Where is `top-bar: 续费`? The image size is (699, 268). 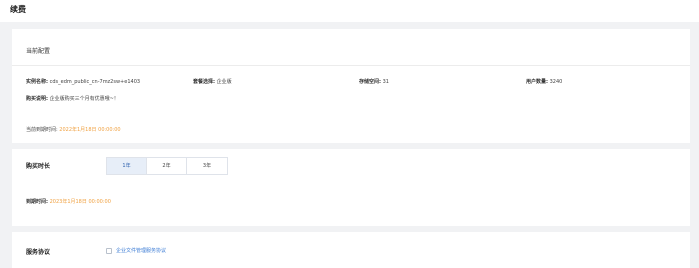
top-bar: 续费 is located at coordinates (349, 11).